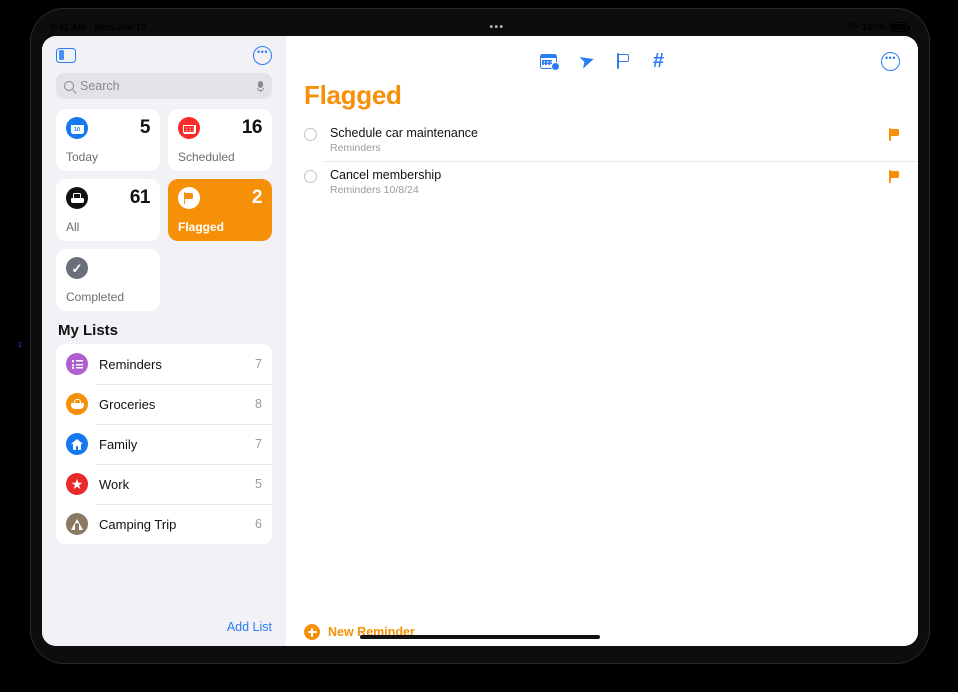  Describe the element at coordinates (623, 61) in the screenshot. I see `flag-outline-icon` at that location.